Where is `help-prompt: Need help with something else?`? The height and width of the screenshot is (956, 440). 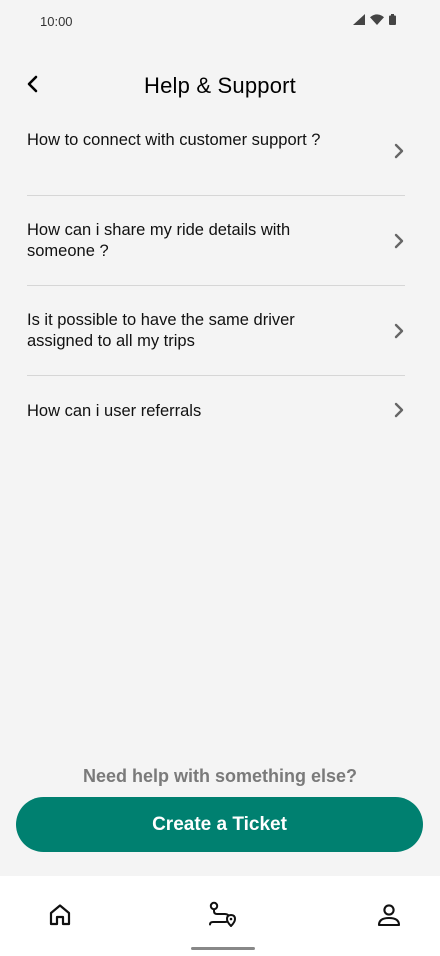
help-prompt: Need help with something else? is located at coordinates (220, 776).